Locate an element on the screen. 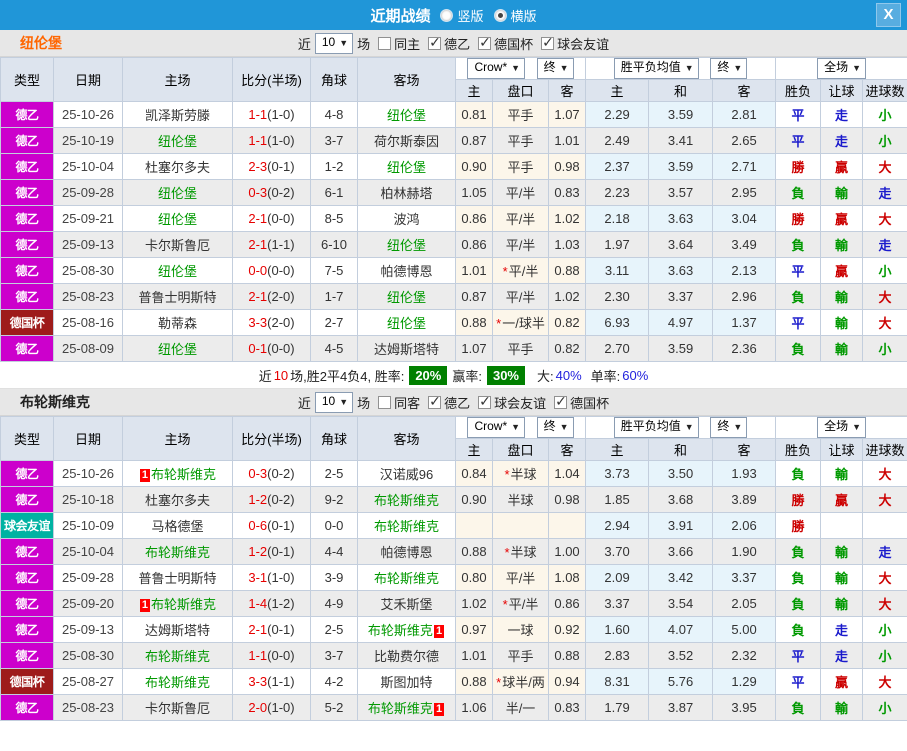  cell-handicap-away-odds: 1.03 is located at coordinates (567, 244).